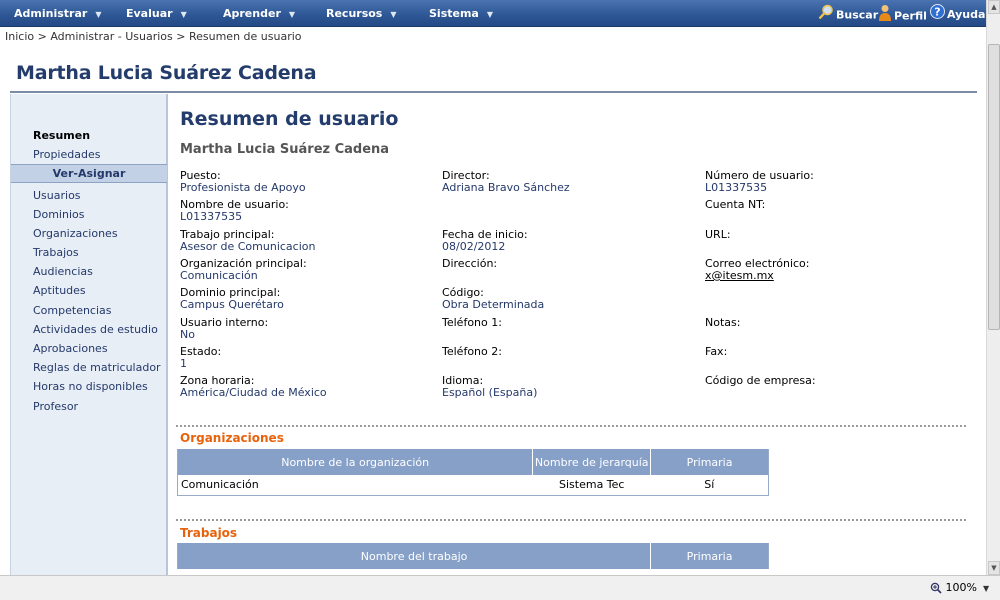  I want to click on sidebar-item-horas-no-disponibles: Horas no disponibles, so click(90, 386).